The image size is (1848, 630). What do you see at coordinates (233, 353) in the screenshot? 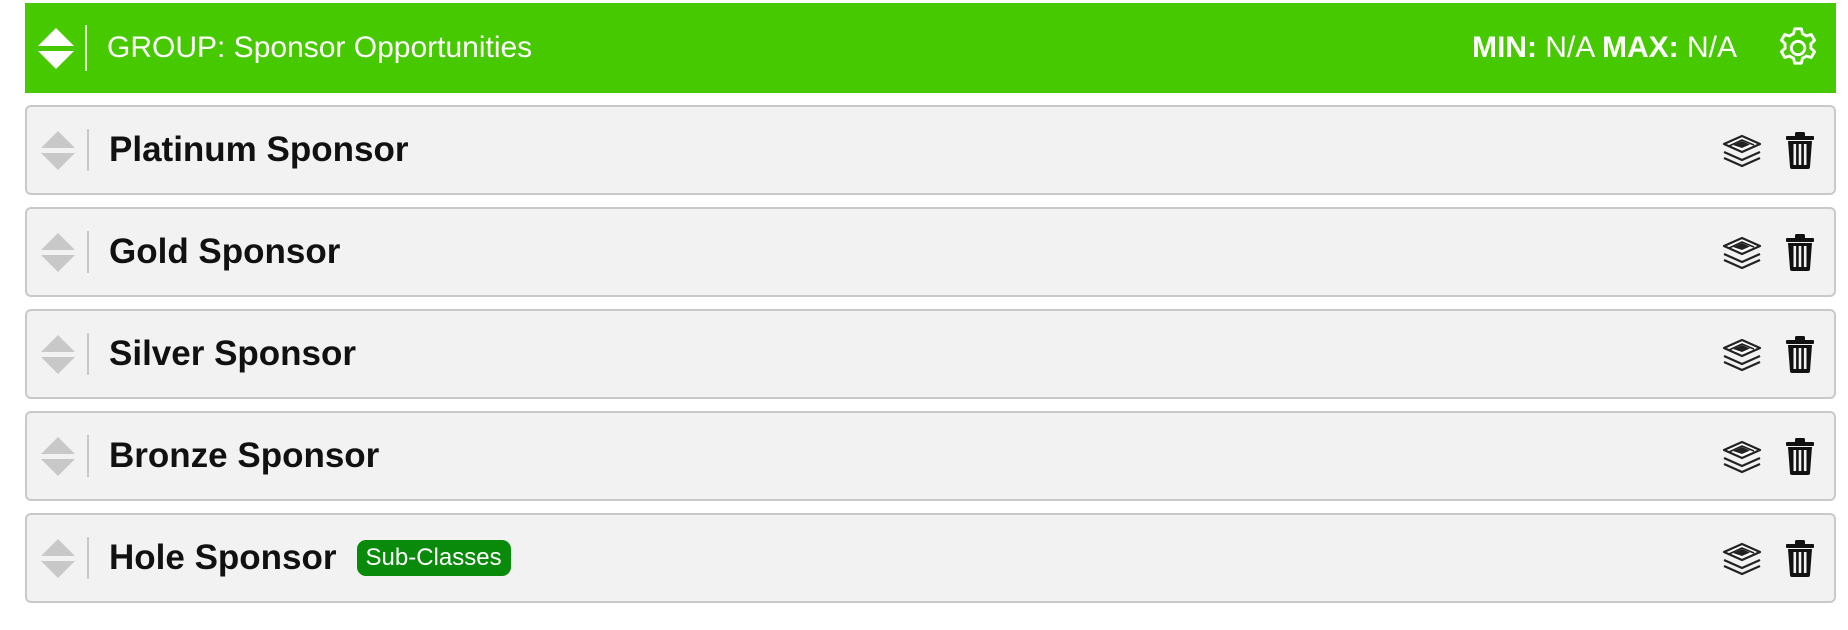
I see `item-label: Silver Sponsor` at bounding box center [233, 353].